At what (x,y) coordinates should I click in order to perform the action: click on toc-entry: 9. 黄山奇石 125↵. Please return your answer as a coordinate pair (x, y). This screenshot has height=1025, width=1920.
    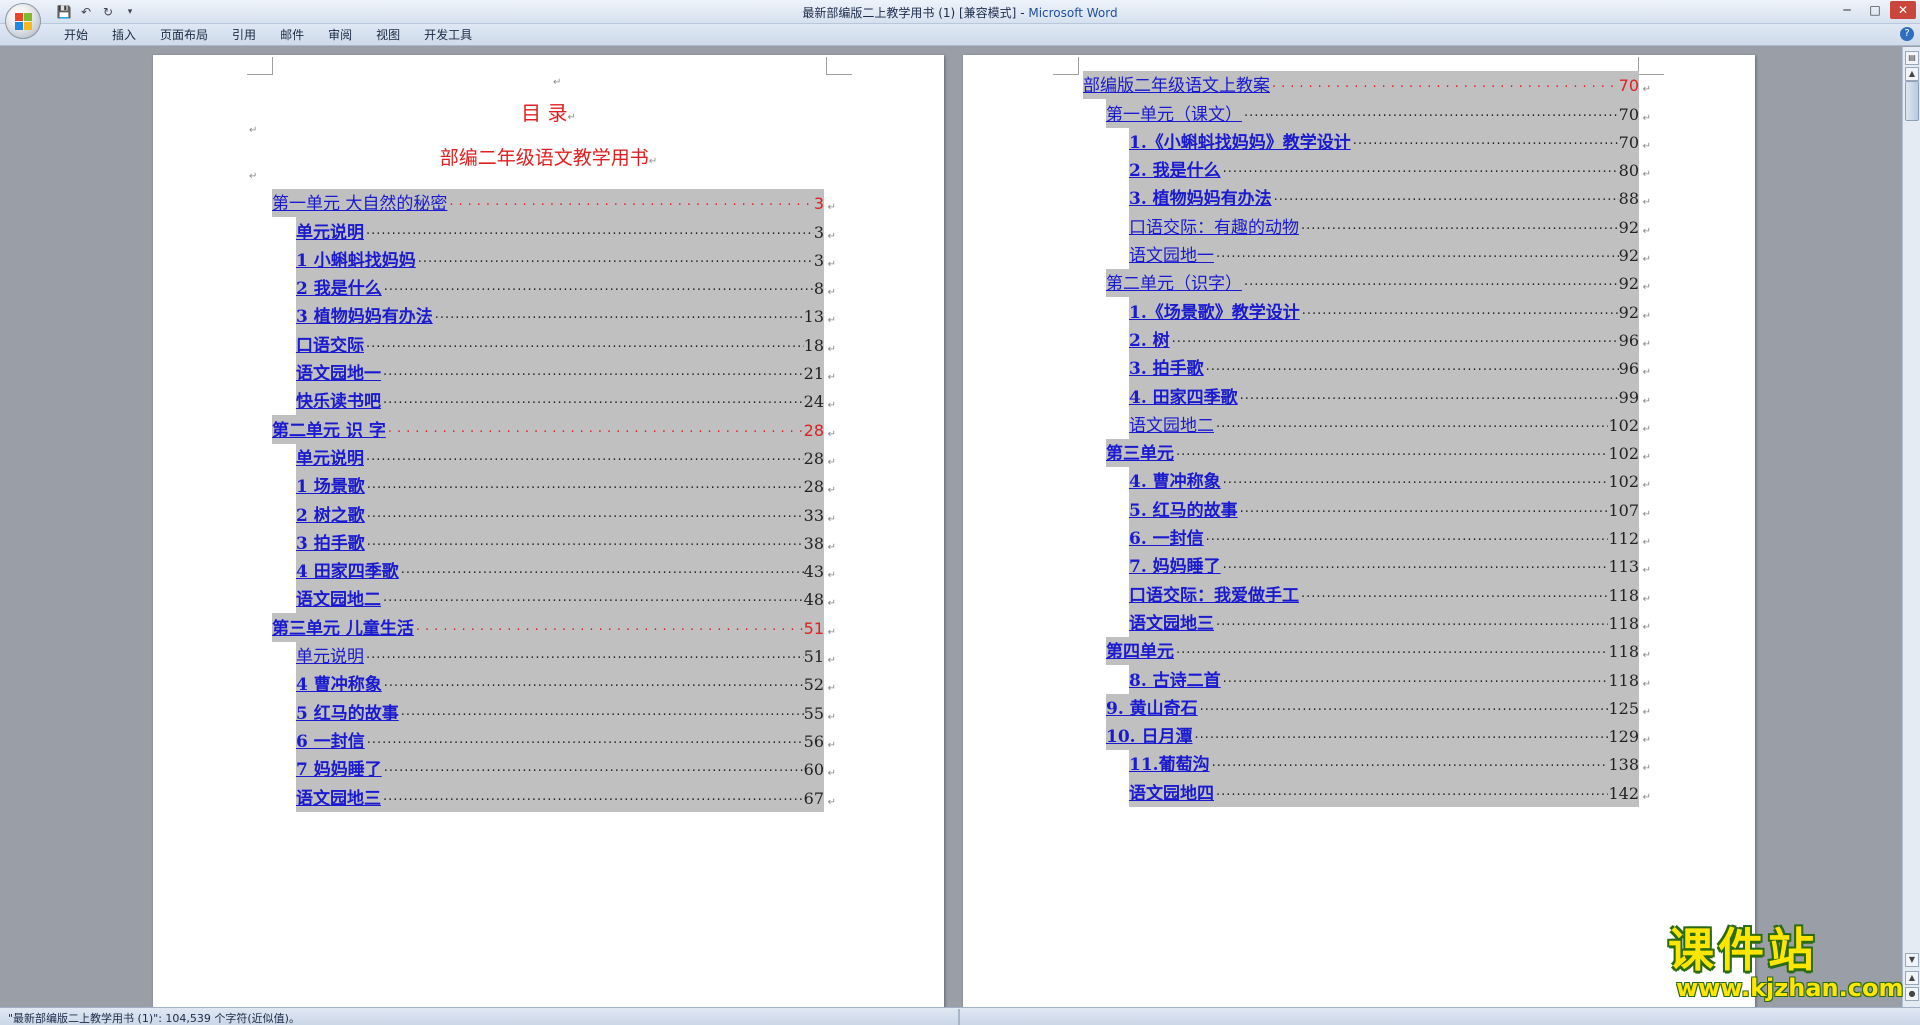
    Looking at the image, I should click on (1367, 707).